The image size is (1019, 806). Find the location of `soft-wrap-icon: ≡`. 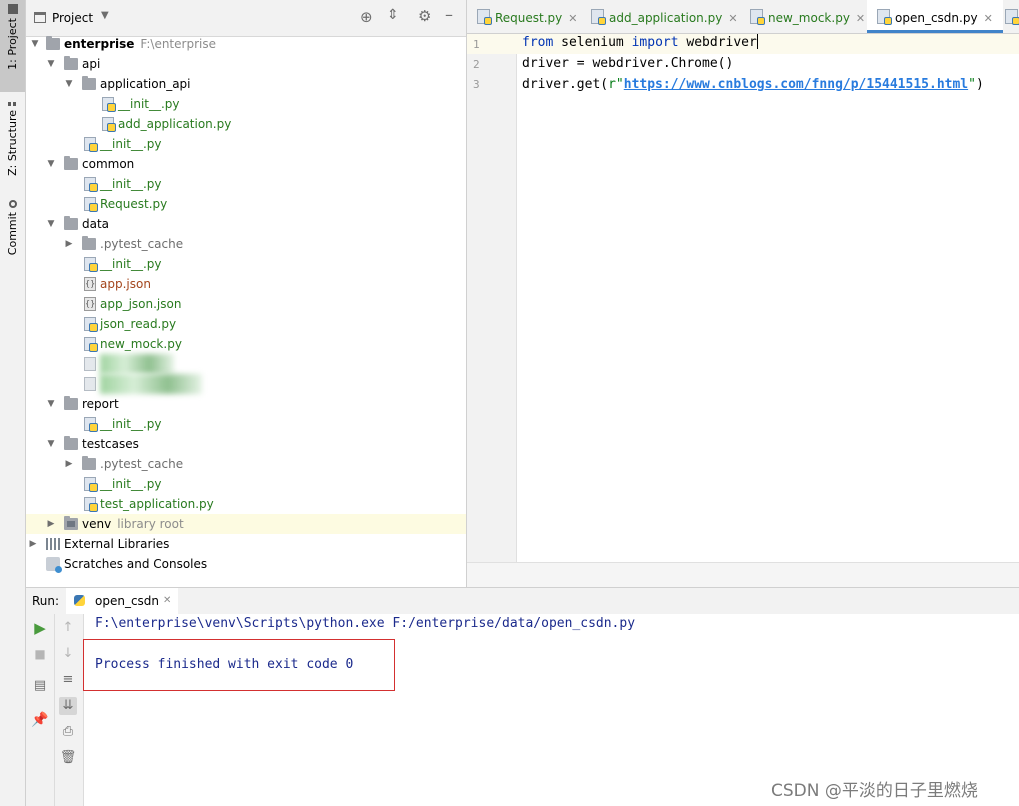

soft-wrap-icon: ≡ is located at coordinates (68, 680).